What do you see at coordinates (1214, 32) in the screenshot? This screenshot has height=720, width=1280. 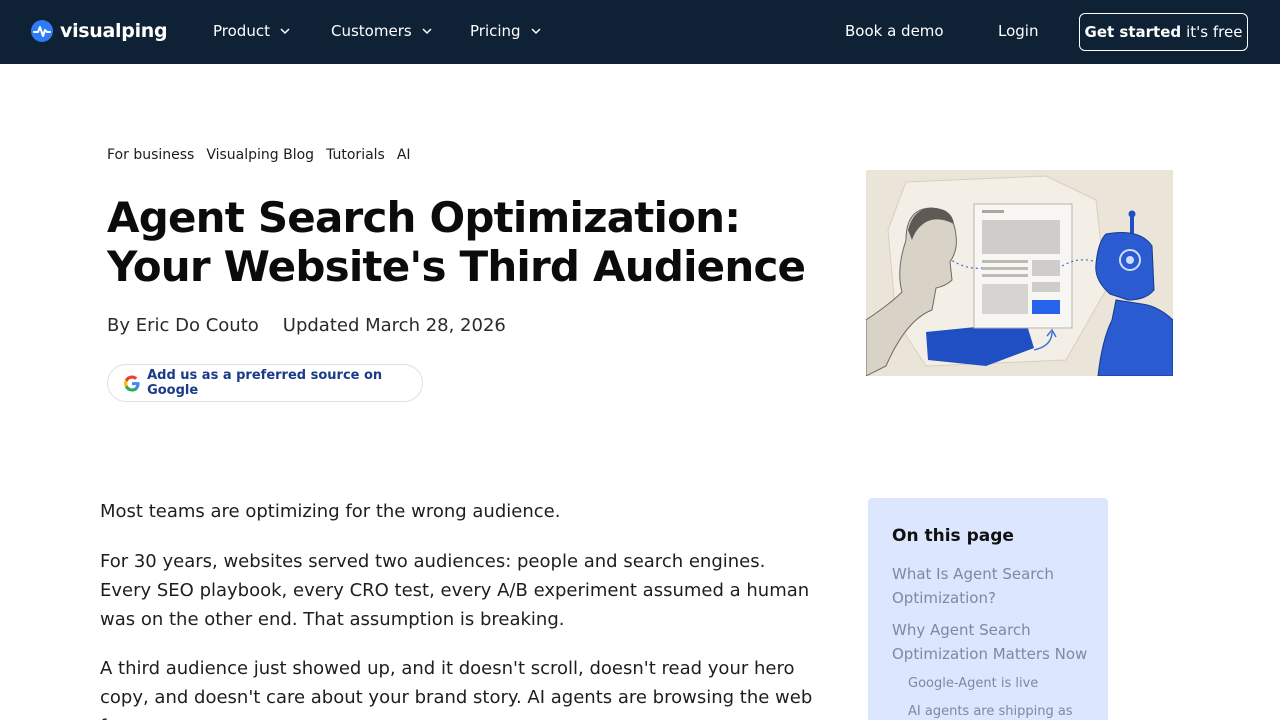 I see `cta-light-label: it's free` at bounding box center [1214, 32].